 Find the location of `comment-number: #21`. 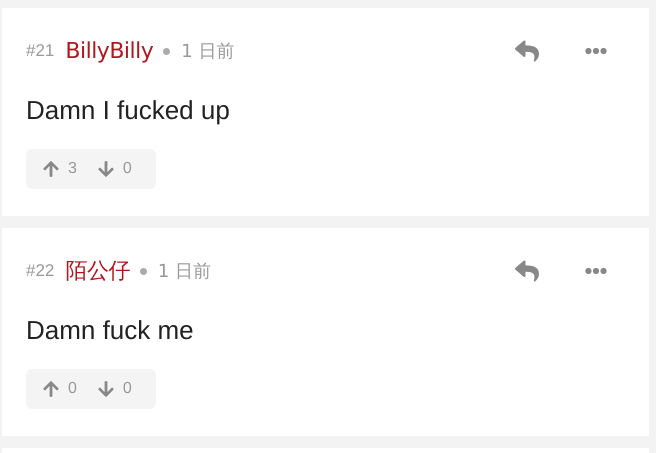

comment-number: #21 is located at coordinates (40, 51).